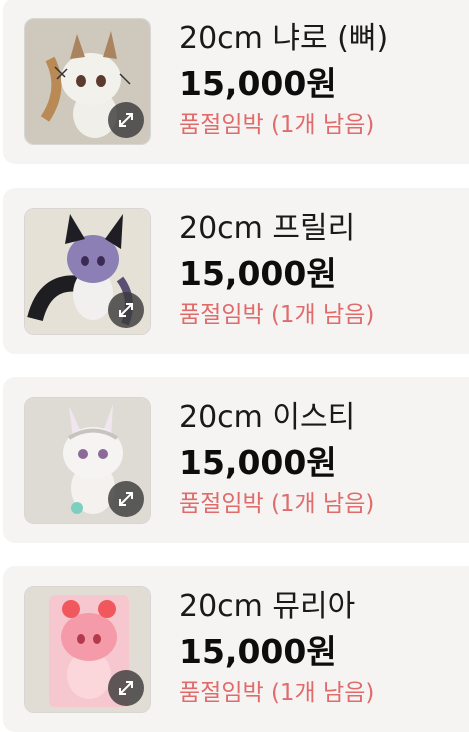 The image size is (469, 732). I want to click on product-name: 20cm 냐로 (뼈), so click(284, 38).